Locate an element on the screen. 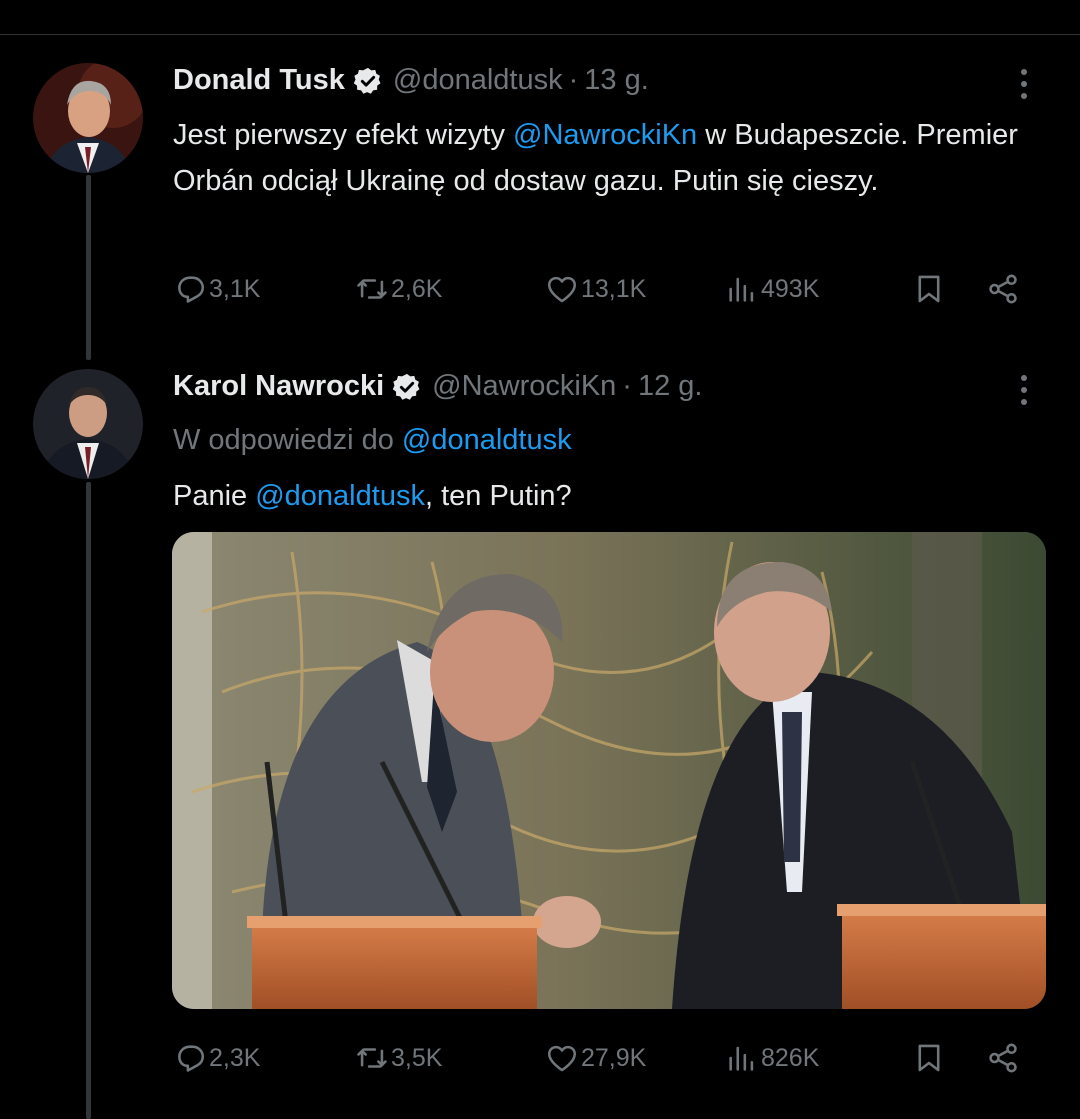 This screenshot has height=1119, width=1080. timestamp: 12 g. is located at coordinates (670, 386).